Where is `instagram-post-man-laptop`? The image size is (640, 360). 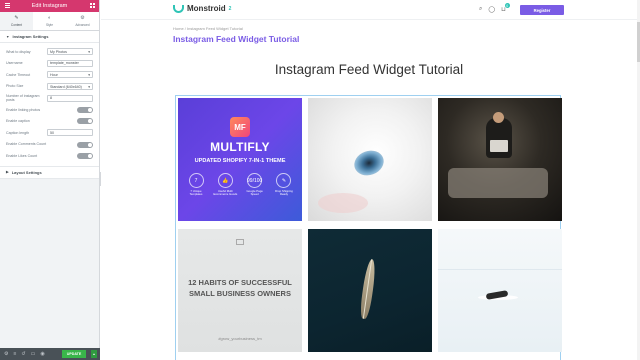 instagram-post-man-laptop is located at coordinates (500, 159).